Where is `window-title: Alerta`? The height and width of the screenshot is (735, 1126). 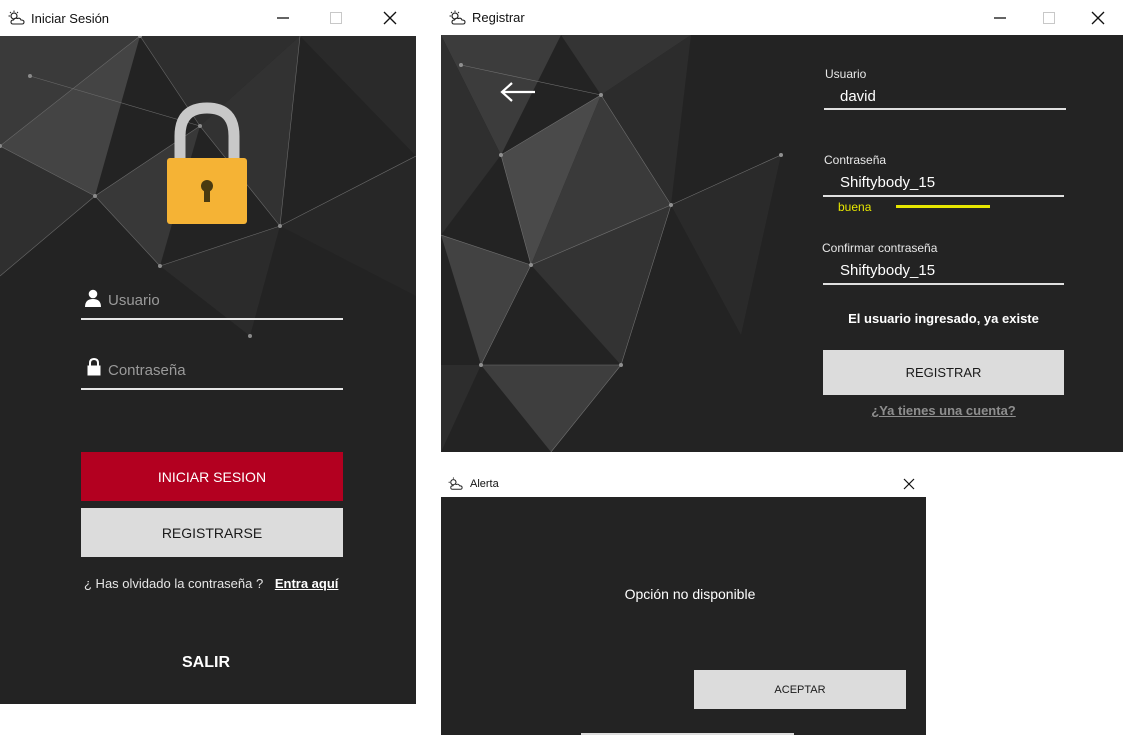 window-title: Alerta is located at coordinates (484, 483).